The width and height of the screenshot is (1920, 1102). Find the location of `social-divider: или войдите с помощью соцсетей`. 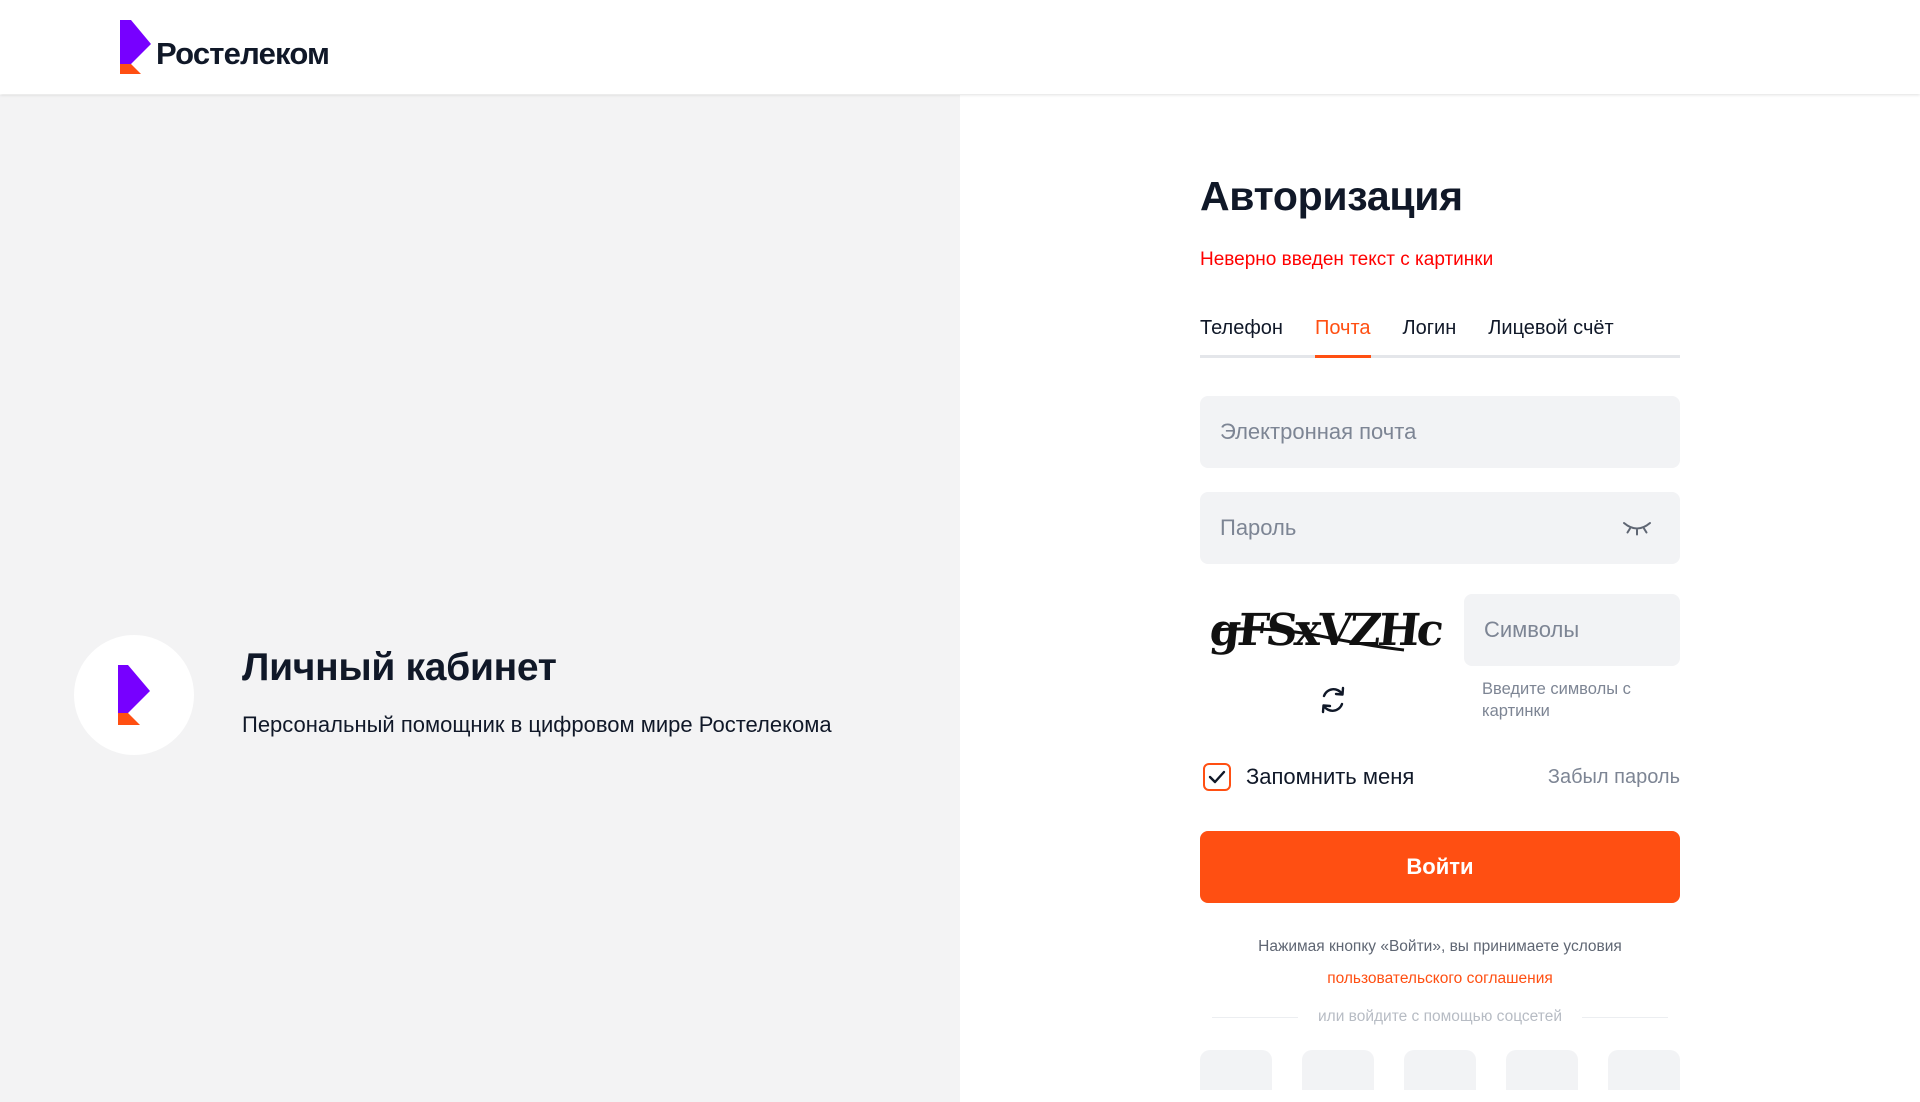

social-divider: или войдите с помощью соцсетей is located at coordinates (1440, 1017).